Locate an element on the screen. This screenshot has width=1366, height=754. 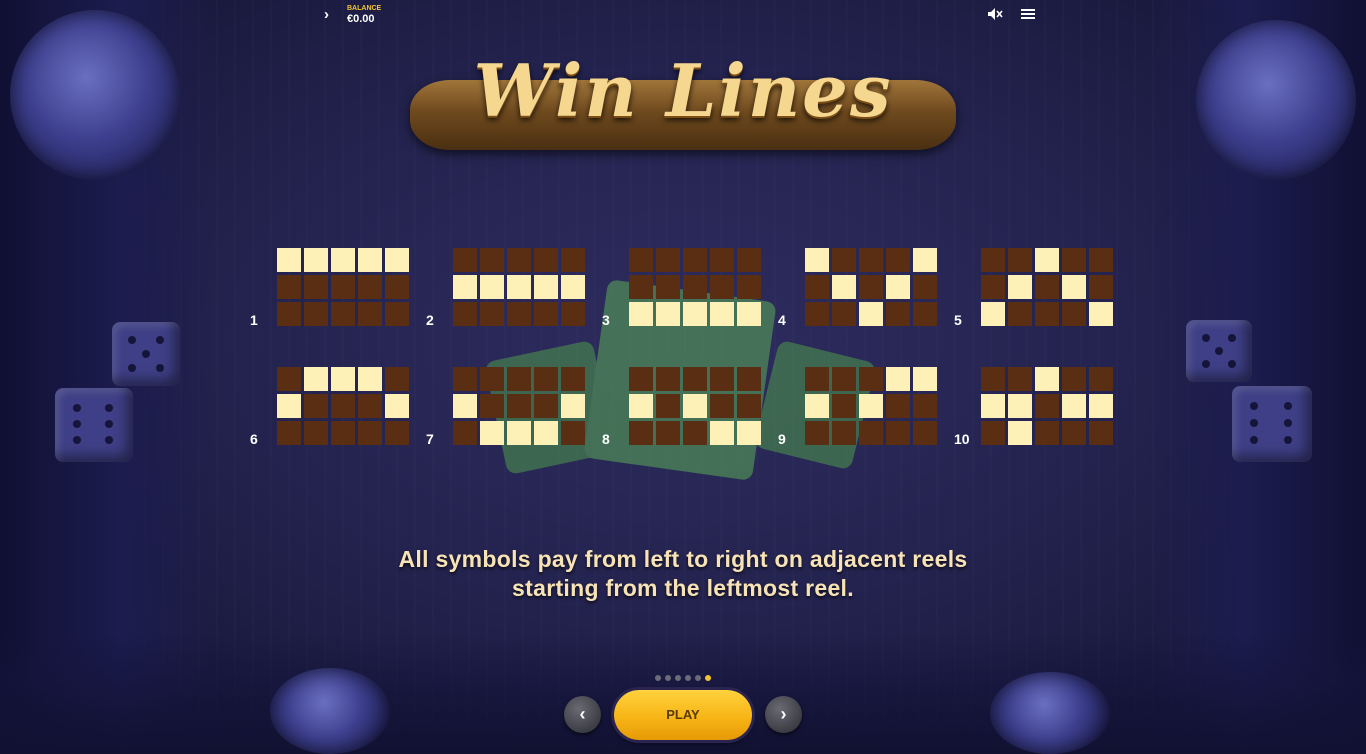
win-line-number: 9 is located at coordinates (782, 439).